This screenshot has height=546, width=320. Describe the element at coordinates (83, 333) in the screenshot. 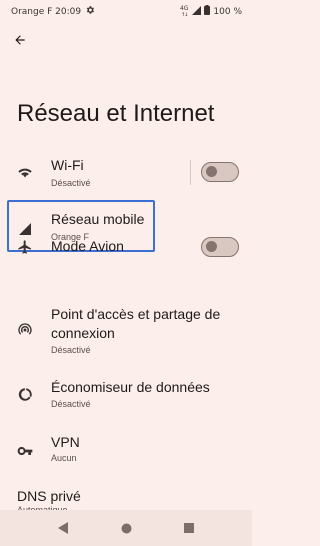

I see `hotspot-title-line2: connexion` at that location.